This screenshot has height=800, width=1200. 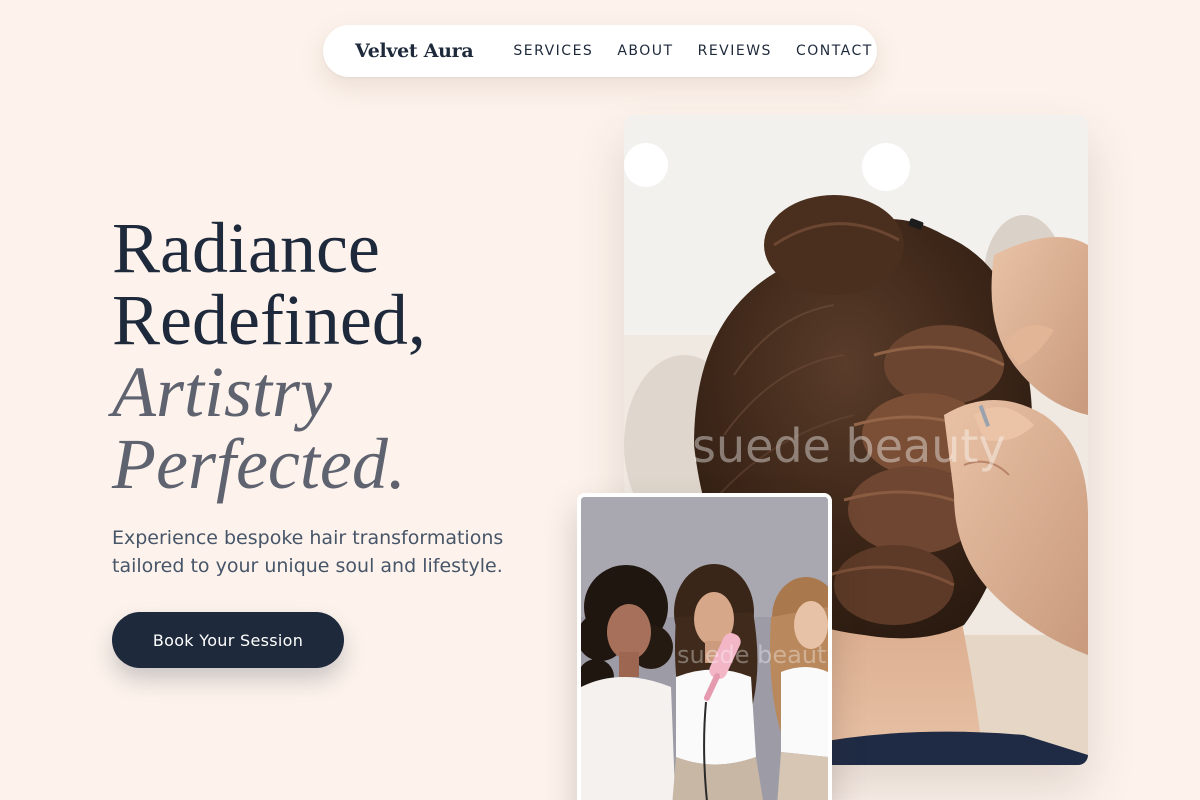 I want to click on hero-photo-models: suede beauty, so click(x=704, y=646).